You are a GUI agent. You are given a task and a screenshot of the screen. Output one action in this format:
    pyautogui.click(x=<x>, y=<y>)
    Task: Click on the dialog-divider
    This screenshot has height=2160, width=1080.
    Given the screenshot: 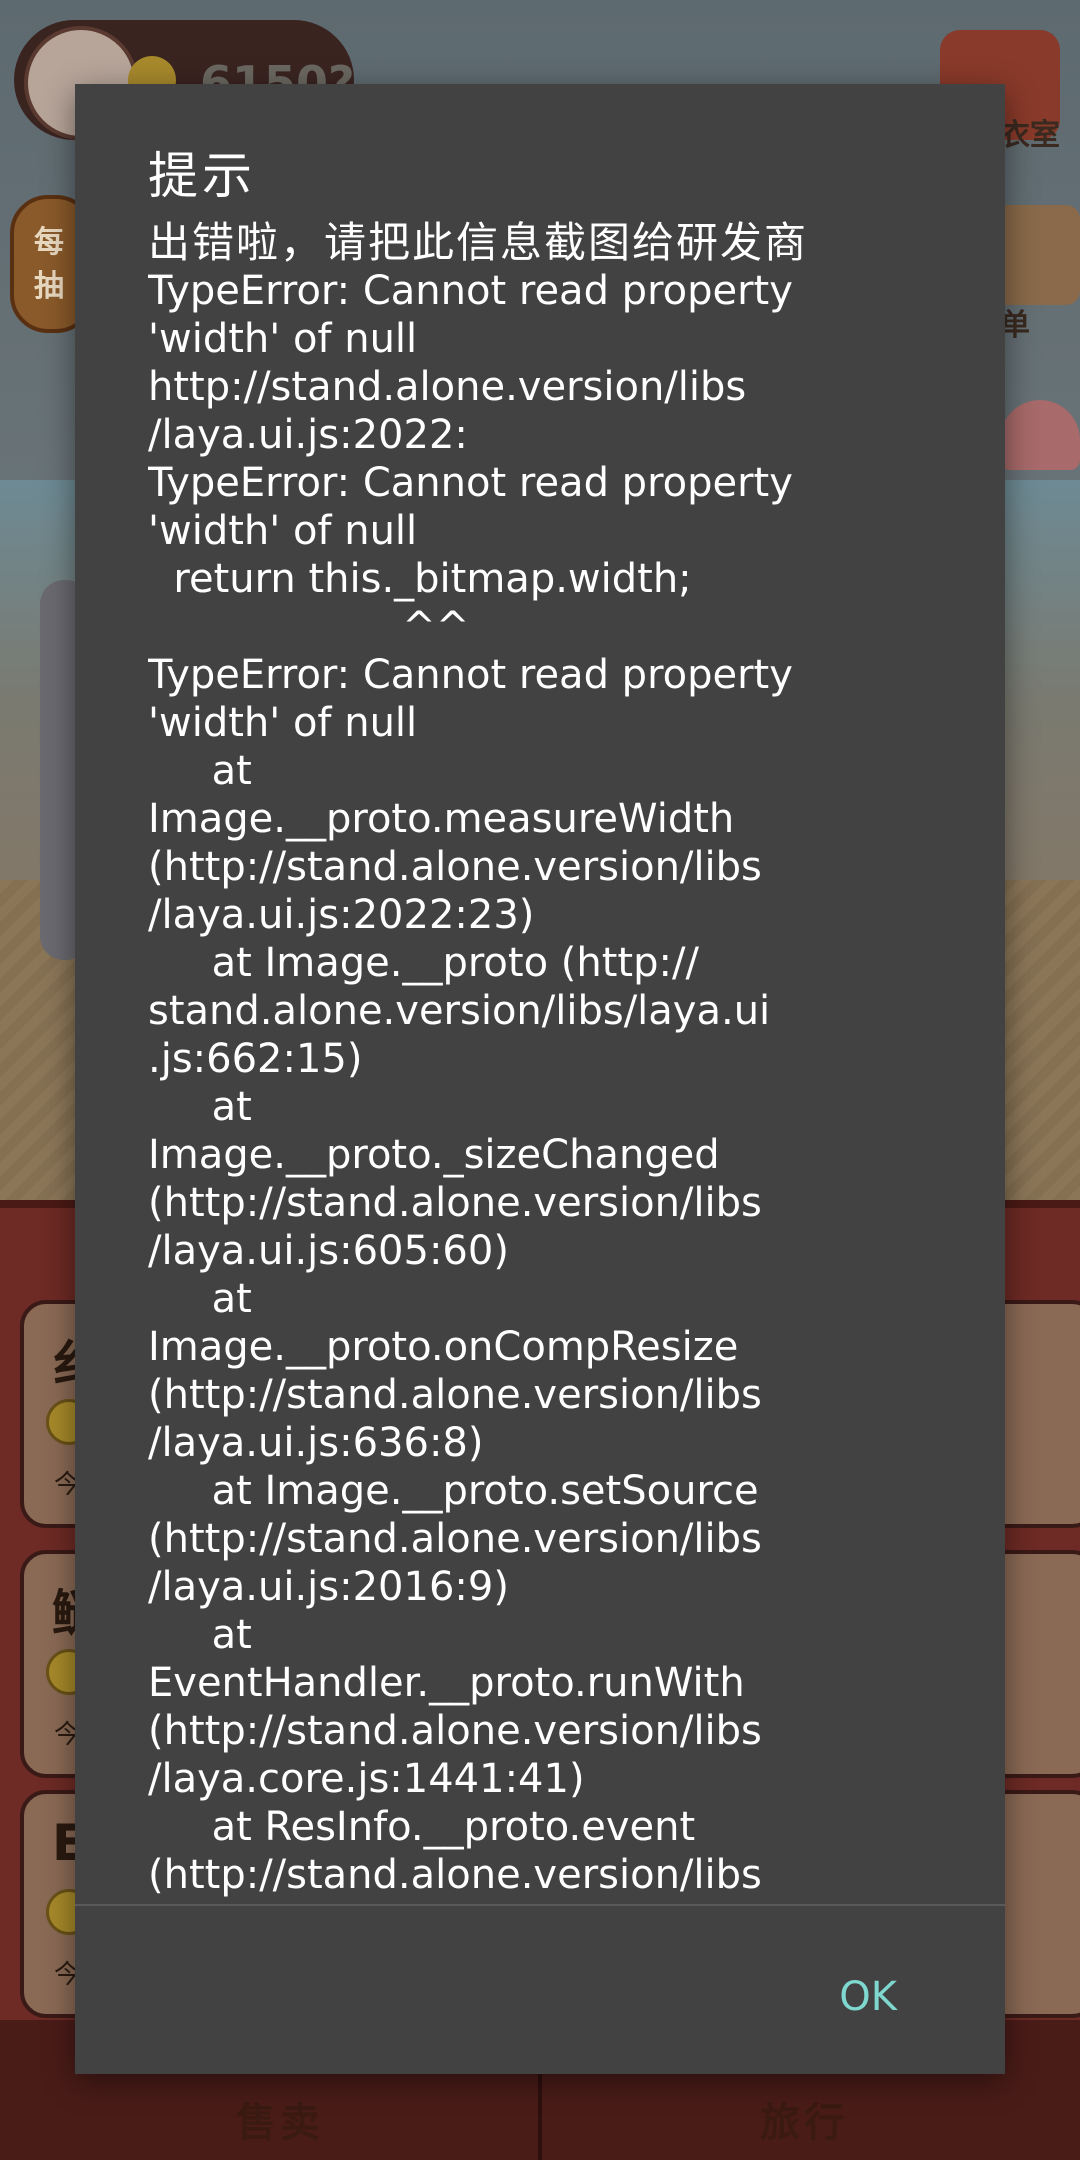 What is the action you would take?
    pyautogui.click(x=540, y=1905)
    